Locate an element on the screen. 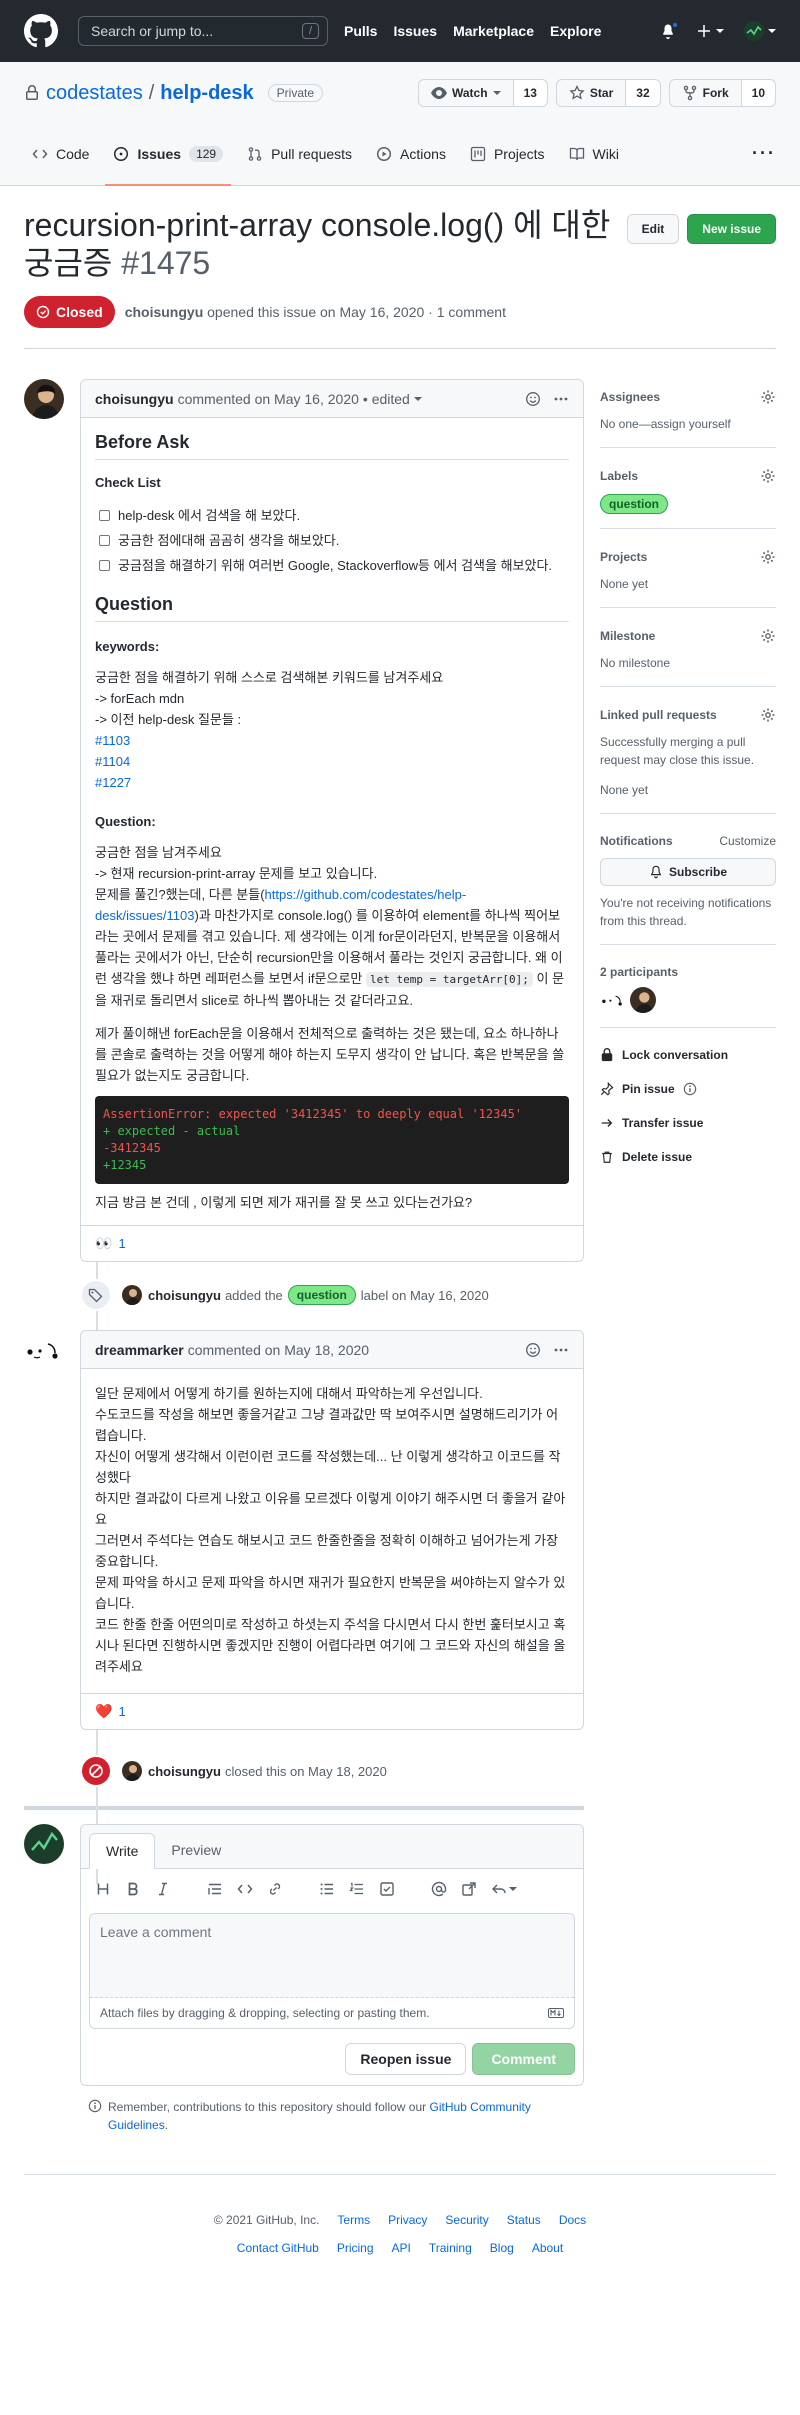  edit-title-button: Edit is located at coordinates (653, 229).